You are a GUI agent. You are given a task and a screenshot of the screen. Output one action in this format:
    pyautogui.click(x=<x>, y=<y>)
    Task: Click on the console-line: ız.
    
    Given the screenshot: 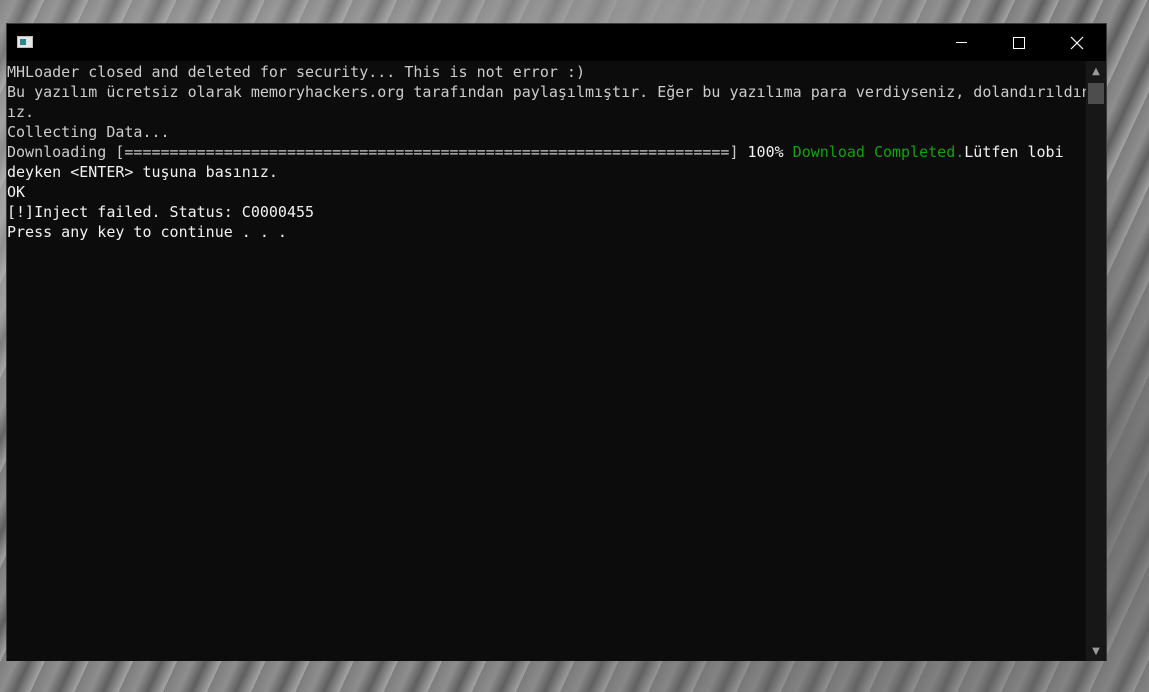 What is the action you would take?
    pyautogui.click(x=21, y=112)
    